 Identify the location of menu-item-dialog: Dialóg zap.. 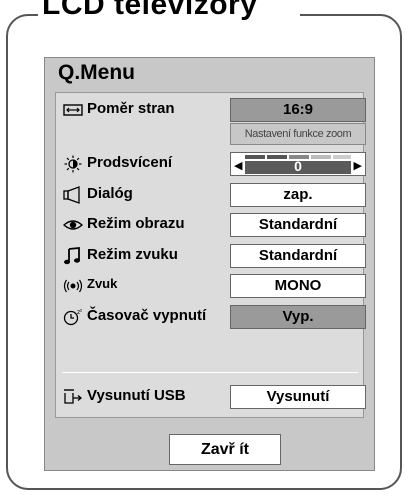
(211, 195).